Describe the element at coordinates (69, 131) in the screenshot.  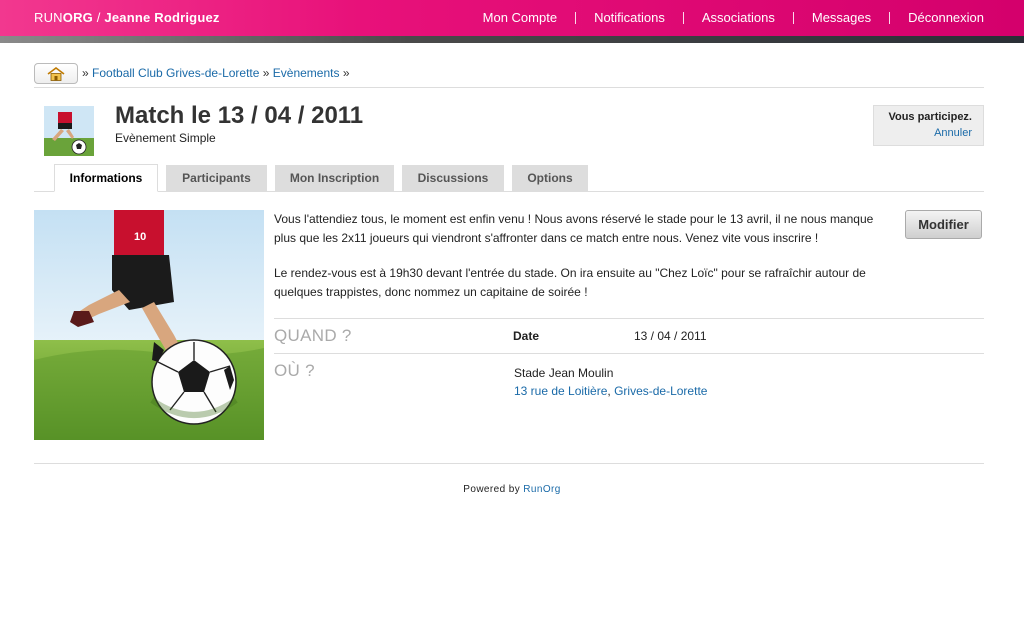
I see `event-thumbnail` at that location.